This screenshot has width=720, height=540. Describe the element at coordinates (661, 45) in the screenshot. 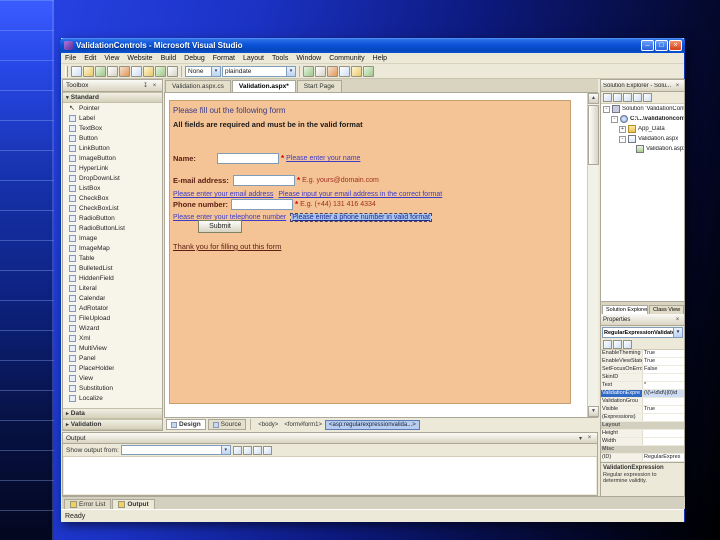

I see `maximize-button: □` at that location.